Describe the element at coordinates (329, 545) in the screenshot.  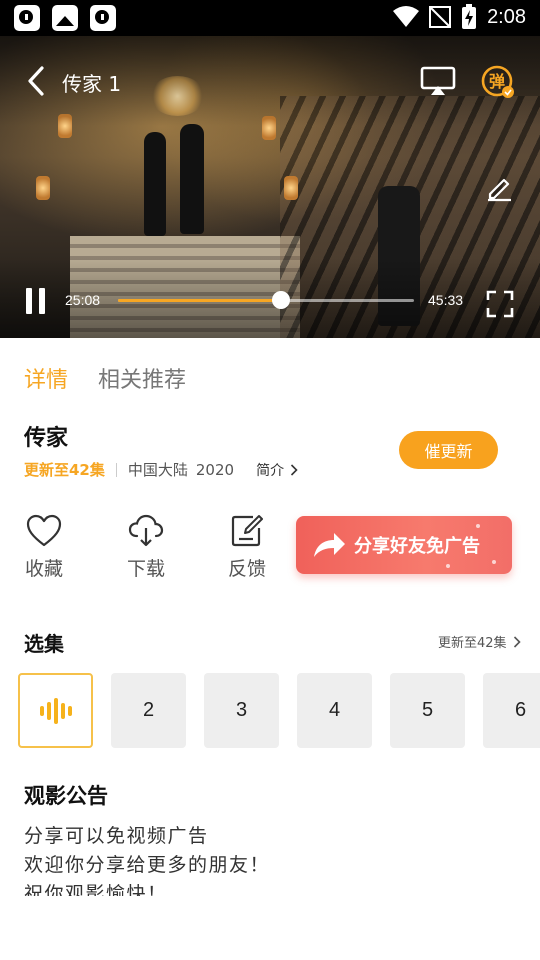
I see `share-arrow-icon` at that location.